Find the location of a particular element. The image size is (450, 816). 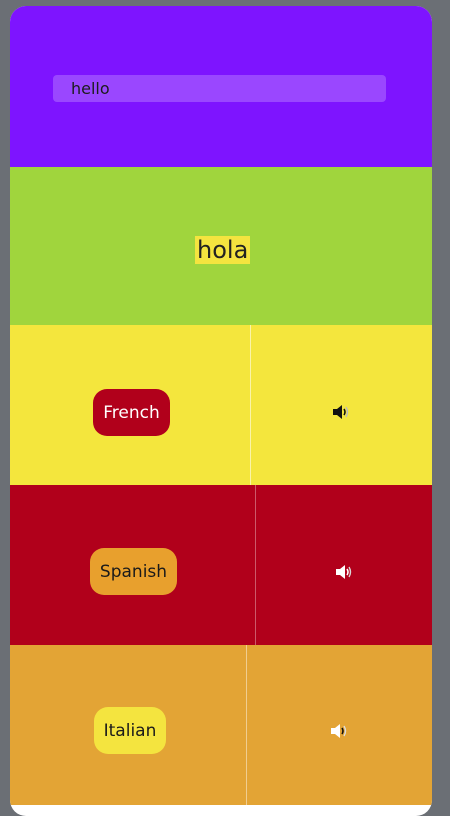

french-button: French is located at coordinates (131, 412).